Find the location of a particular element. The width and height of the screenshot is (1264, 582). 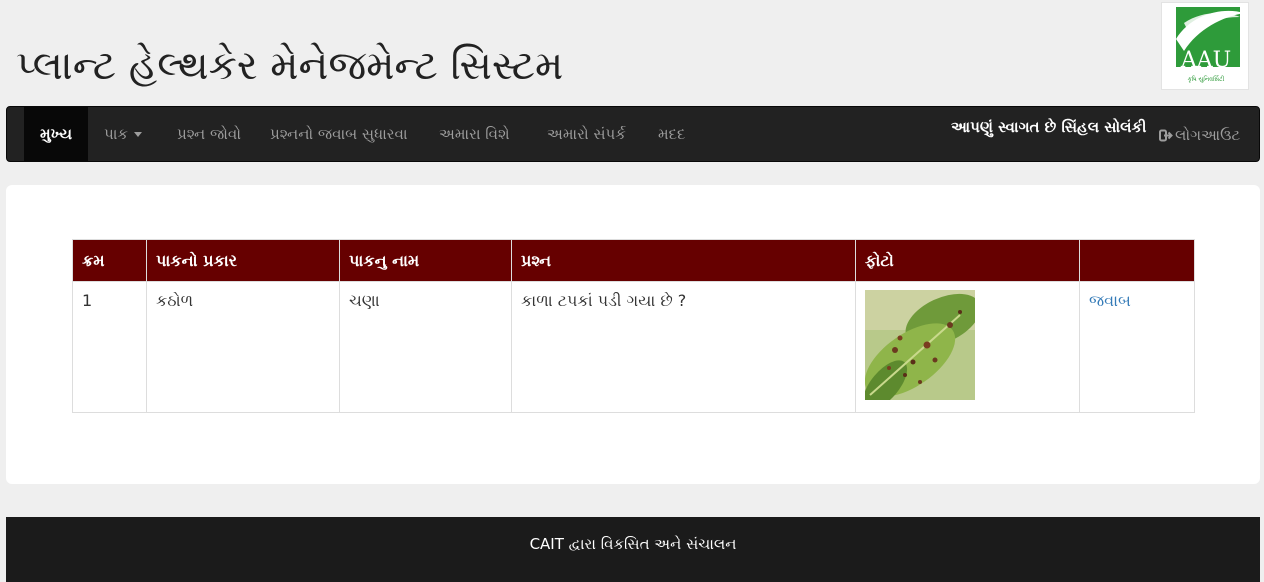

nav-item-help: મદદ is located at coordinates (671, 134).